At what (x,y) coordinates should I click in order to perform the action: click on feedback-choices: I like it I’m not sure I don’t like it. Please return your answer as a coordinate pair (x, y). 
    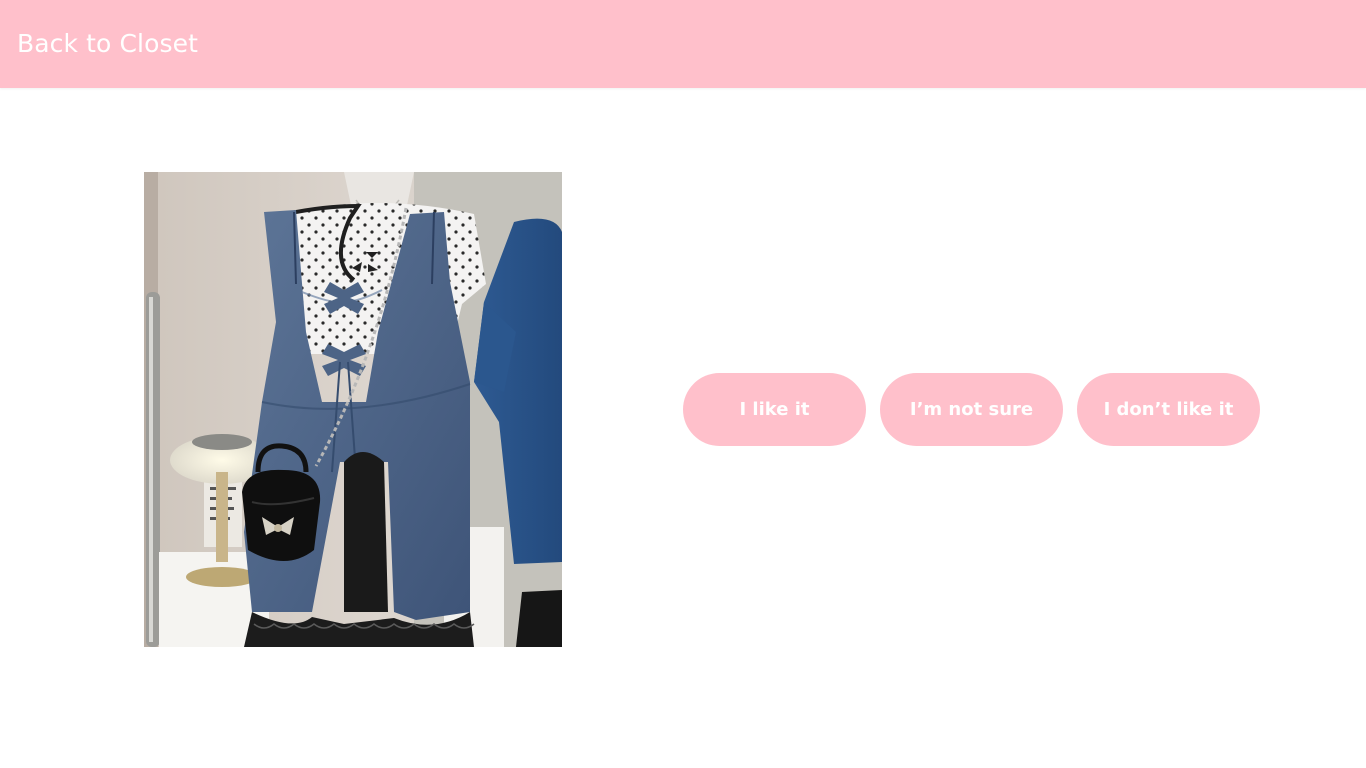
    Looking at the image, I should click on (971, 409).